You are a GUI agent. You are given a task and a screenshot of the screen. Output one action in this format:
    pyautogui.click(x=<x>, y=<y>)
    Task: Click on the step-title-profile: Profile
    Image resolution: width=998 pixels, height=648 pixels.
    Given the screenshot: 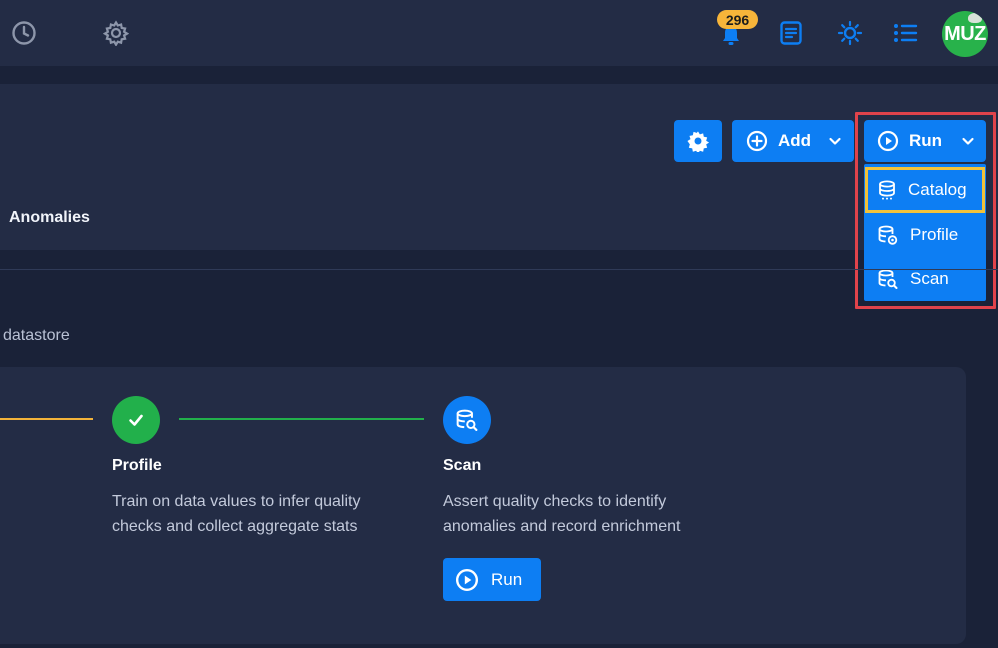 What is the action you would take?
    pyautogui.click(x=137, y=465)
    